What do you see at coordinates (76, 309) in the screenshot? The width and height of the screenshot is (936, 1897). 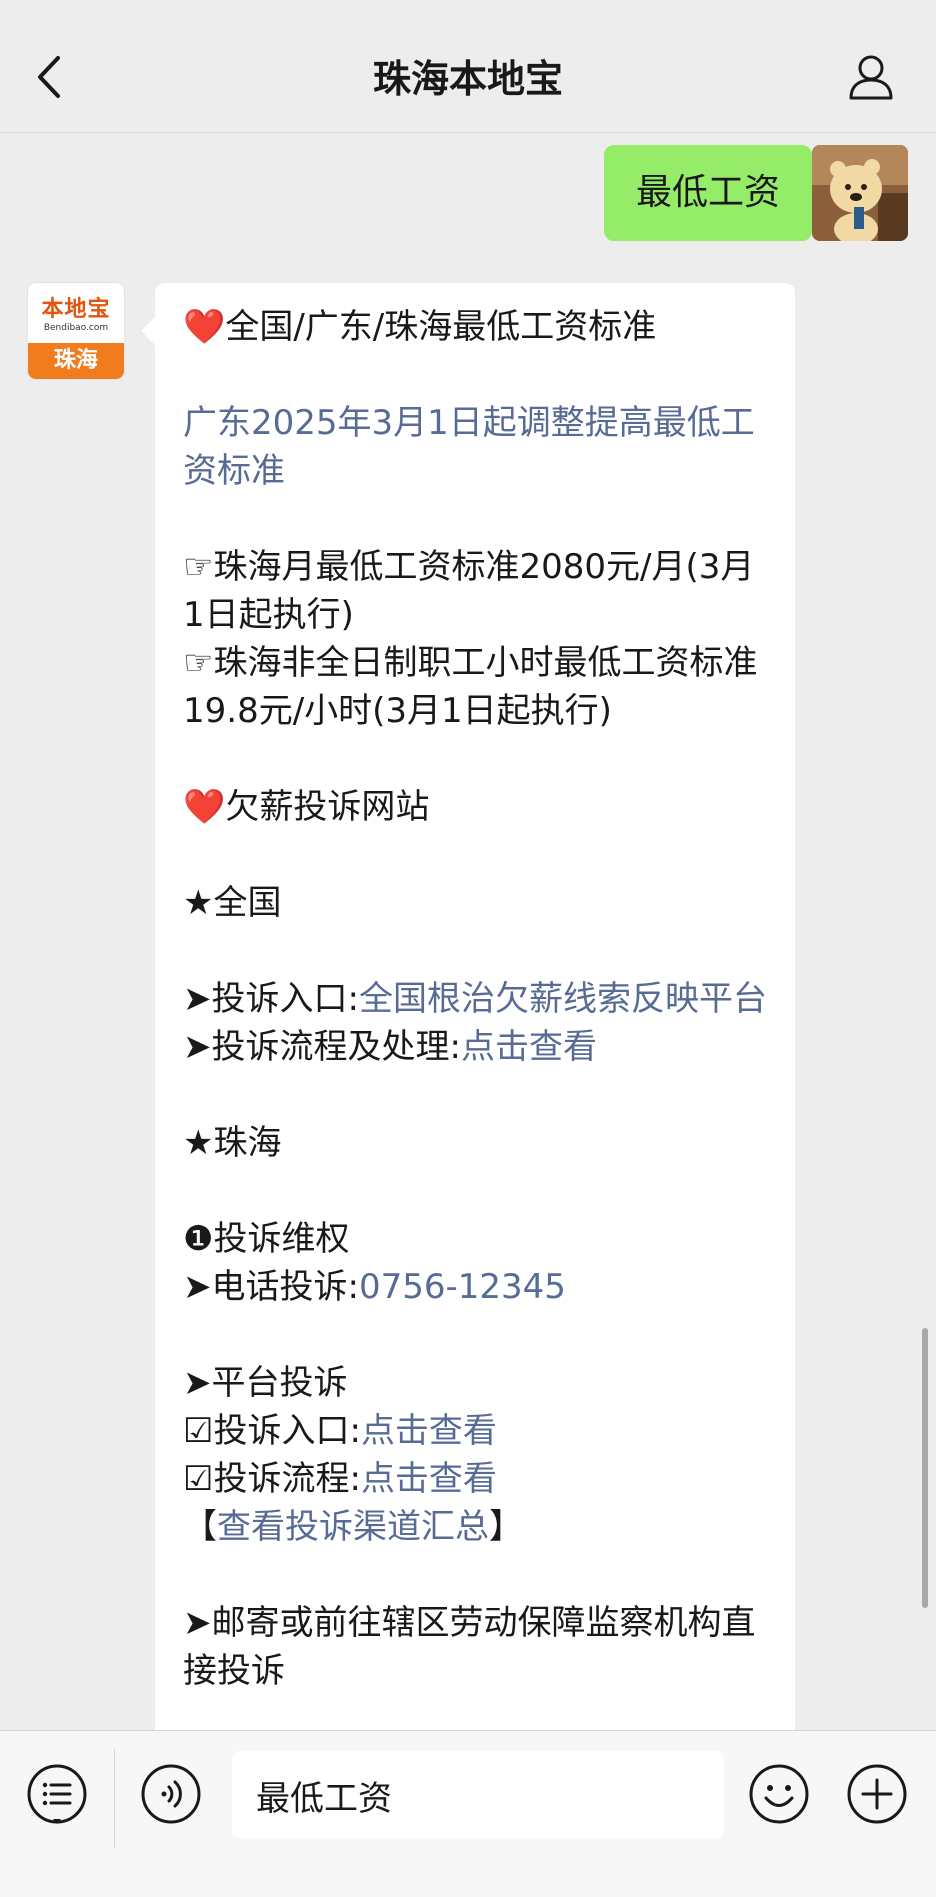 I see `brand-logo-text: 本地宝` at bounding box center [76, 309].